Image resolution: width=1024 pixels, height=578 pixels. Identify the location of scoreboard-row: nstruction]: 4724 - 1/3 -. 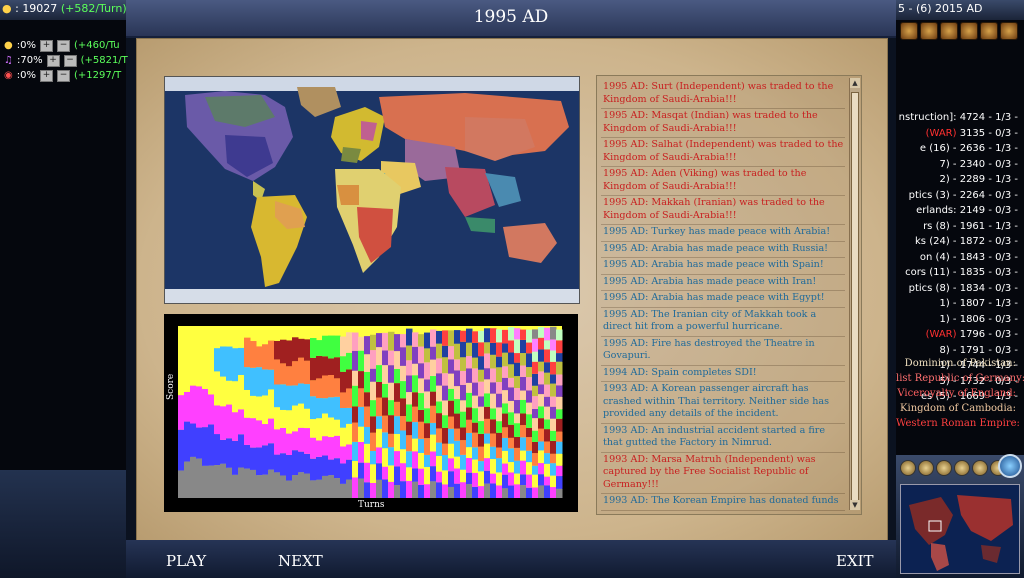
(960, 120).